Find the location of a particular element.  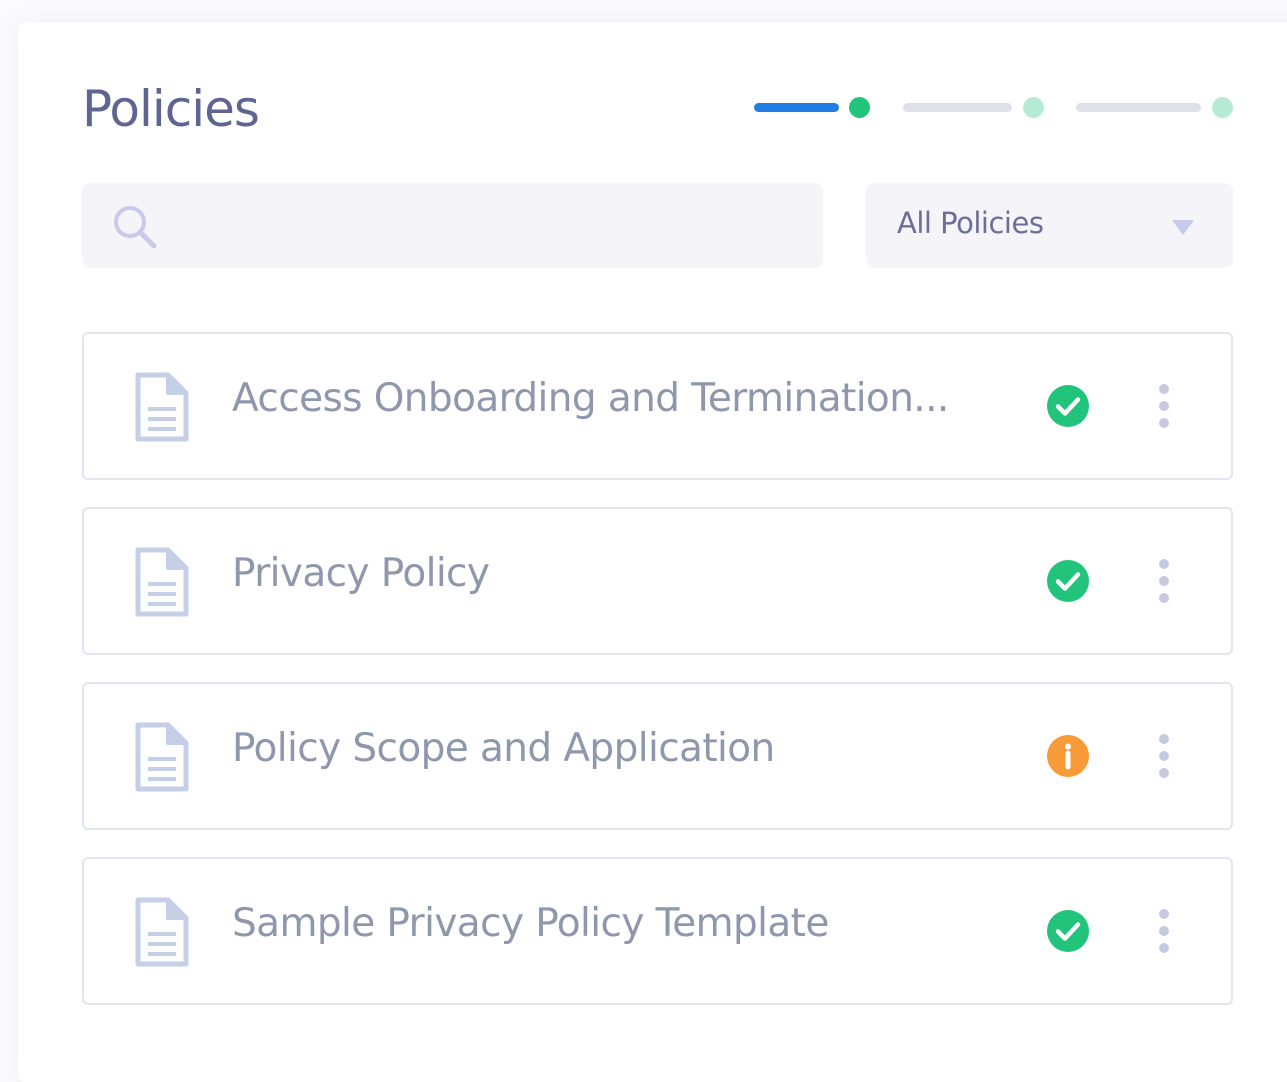

progress-stepper is located at coordinates (994, 108).